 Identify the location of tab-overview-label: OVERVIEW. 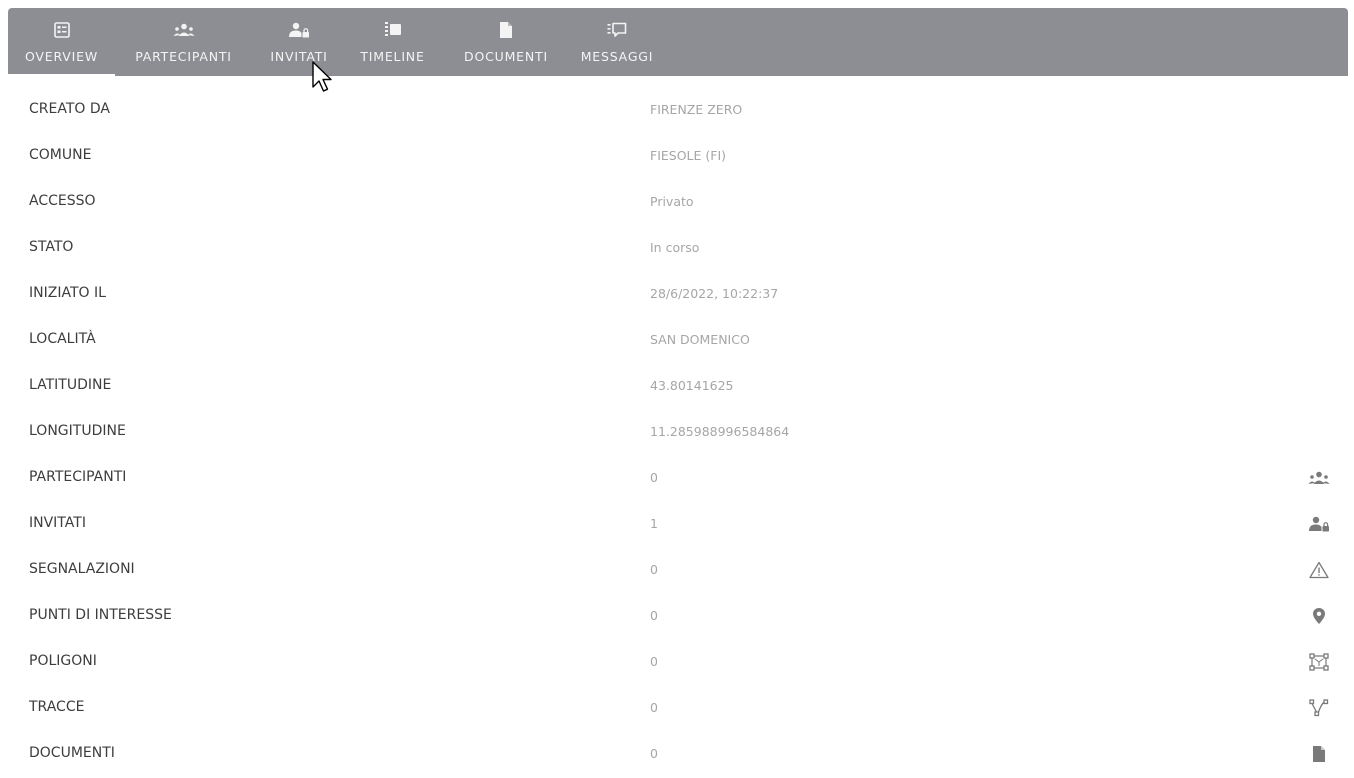
(61, 56).